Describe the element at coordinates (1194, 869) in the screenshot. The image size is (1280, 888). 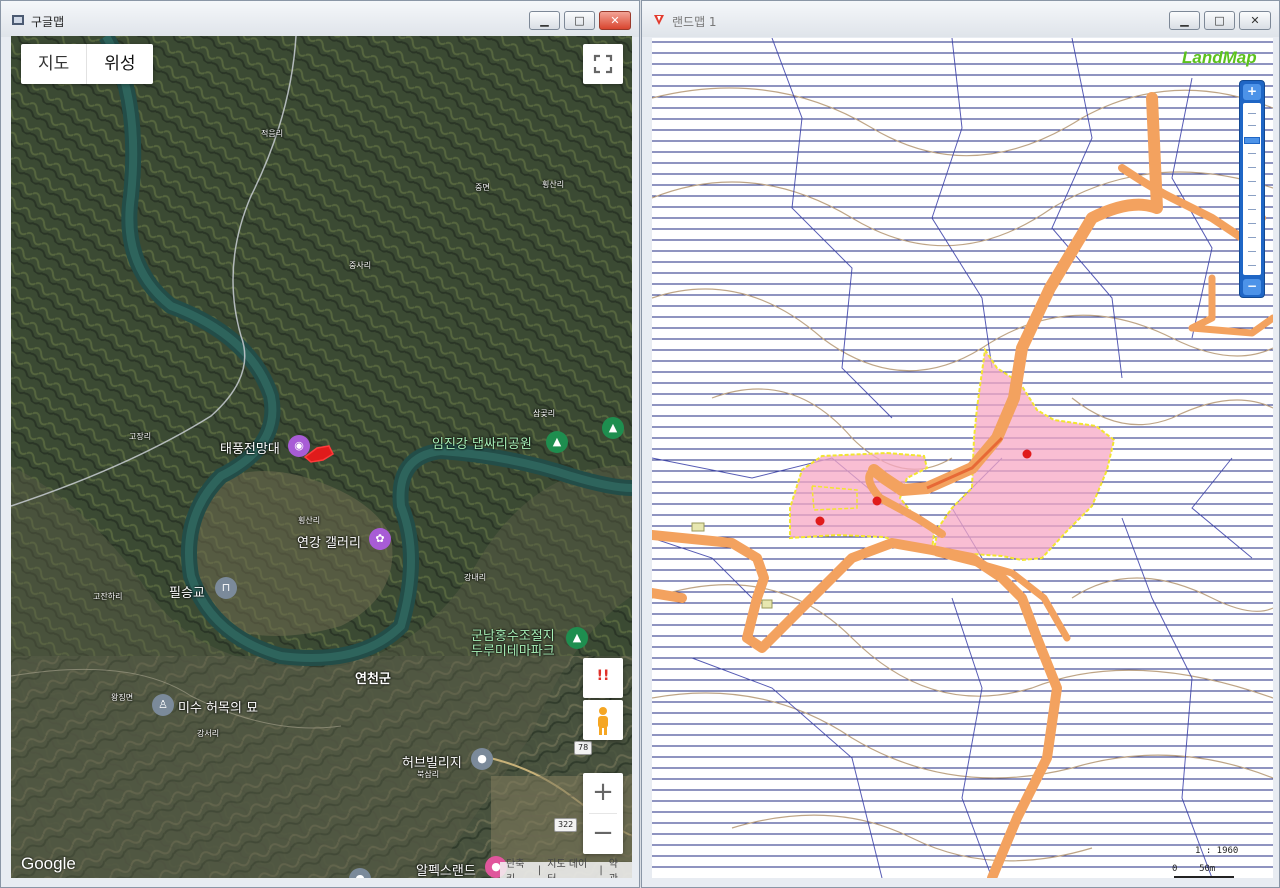
I see `scale-bar-label: 0 50m` at that location.